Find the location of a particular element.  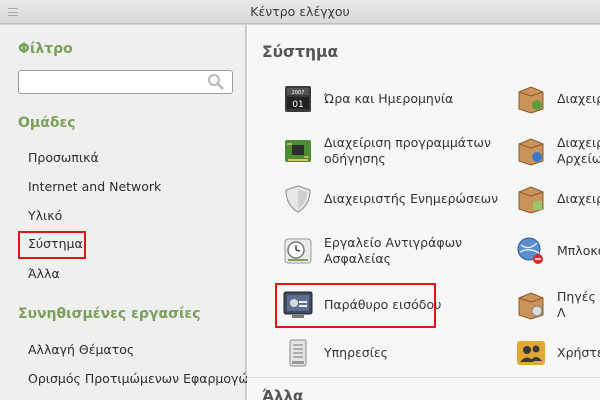

item-software-sources: Πηγές Λ is located at coordinates (557, 305).